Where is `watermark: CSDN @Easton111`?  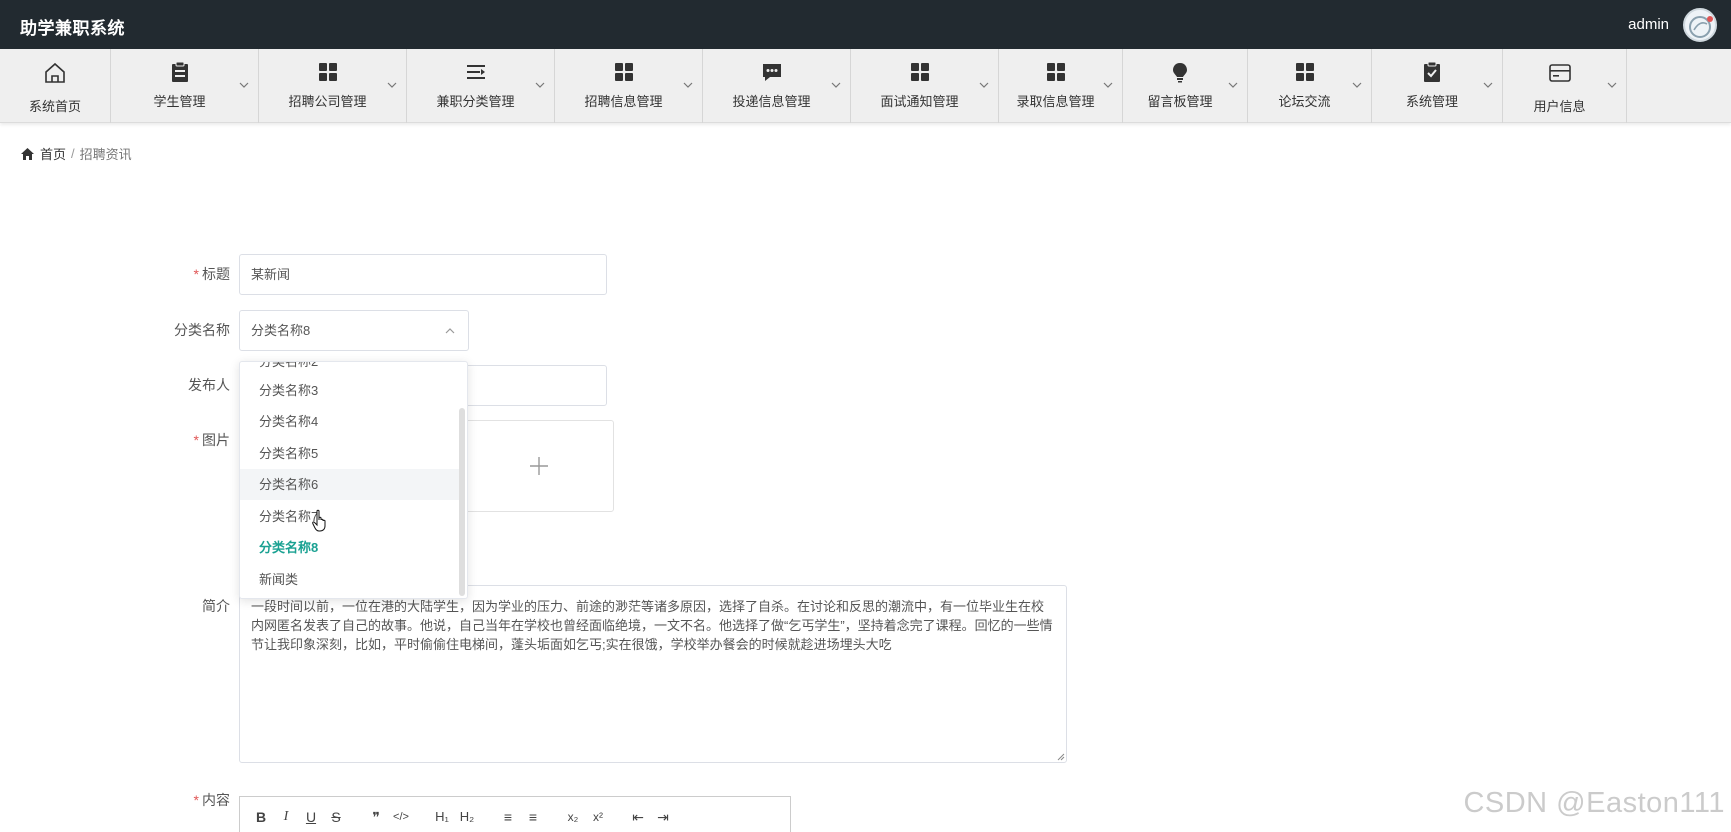
watermark: CSDN @Easton111 is located at coordinates (1594, 803).